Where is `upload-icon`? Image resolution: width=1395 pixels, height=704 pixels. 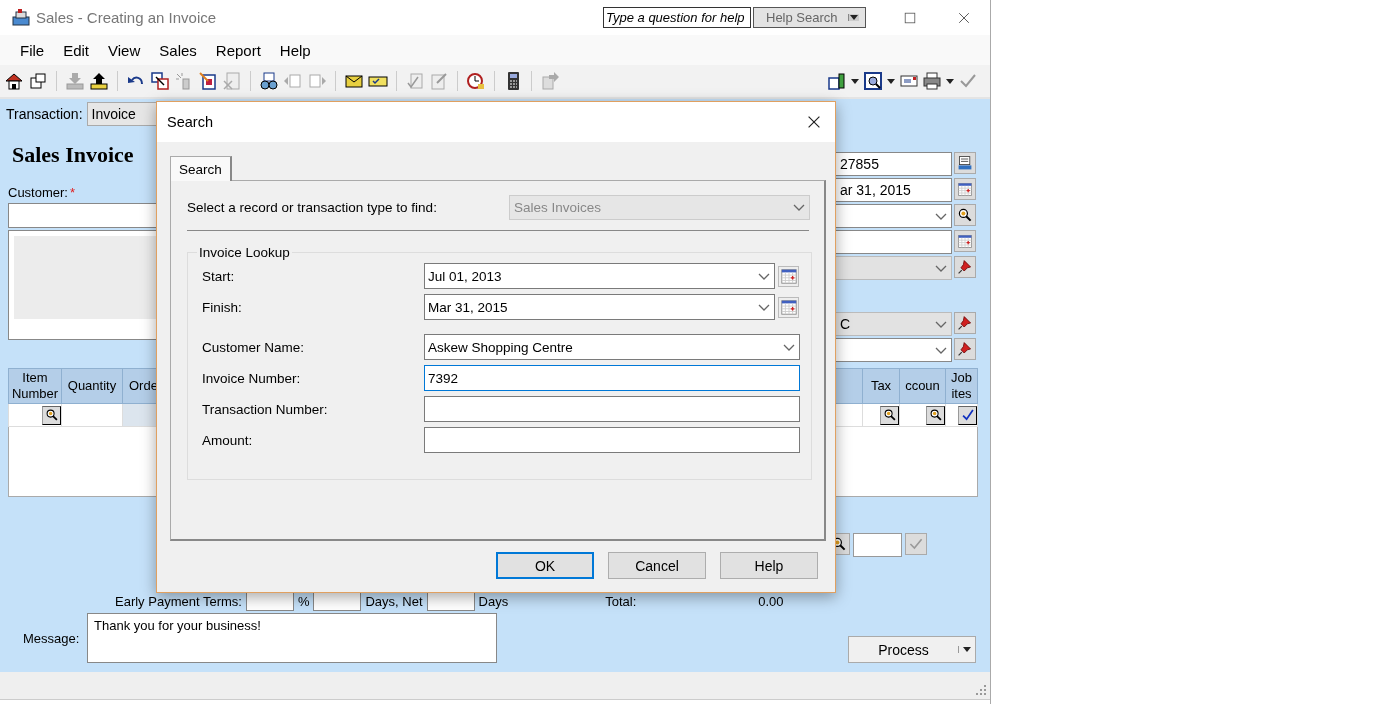
upload-icon is located at coordinates (99, 81).